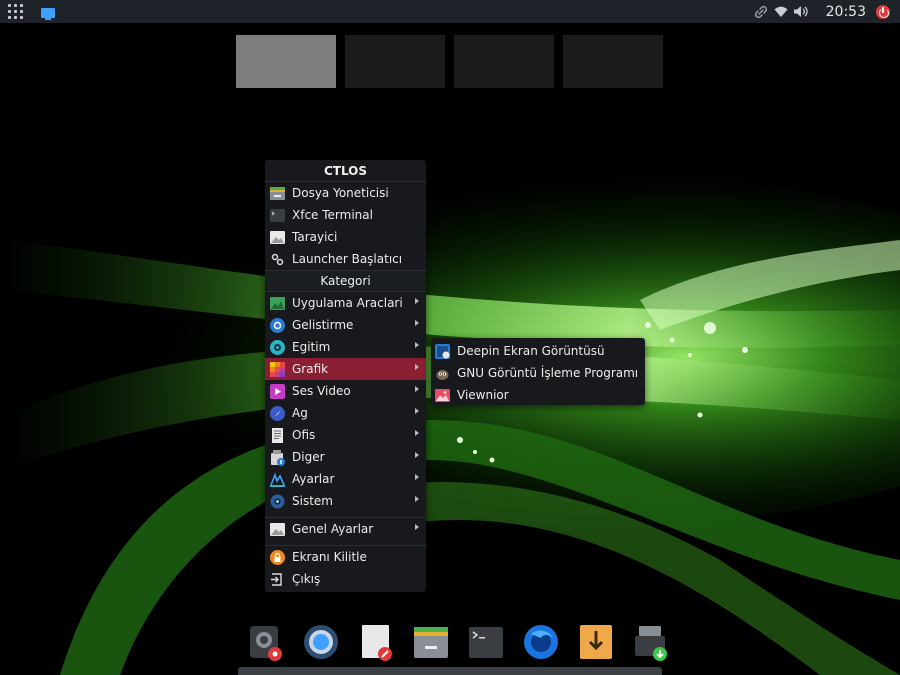 This screenshot has width=900, height=675. What do you see at coordinates (277, 457) in the screenshot?
I see `other-icon` at bounding box center [277, 457].